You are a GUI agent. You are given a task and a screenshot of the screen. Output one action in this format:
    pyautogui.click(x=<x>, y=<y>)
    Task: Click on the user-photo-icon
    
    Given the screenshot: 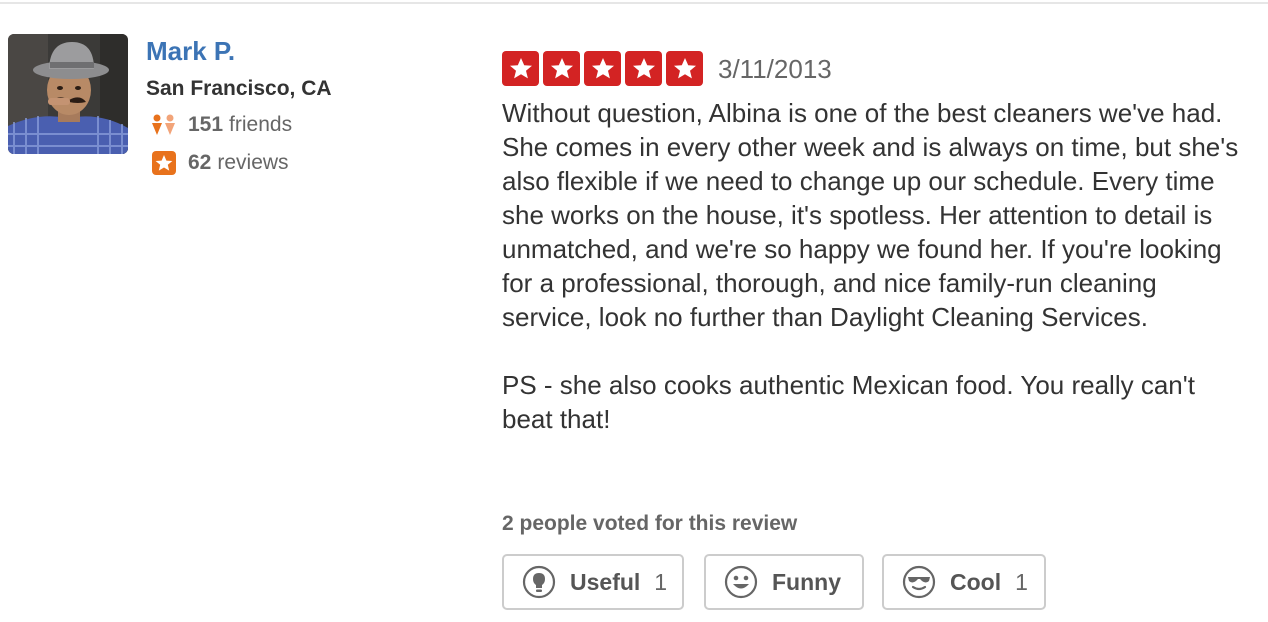 What is the action you would take?
    pyautogui.click(x=68, y=94)
    